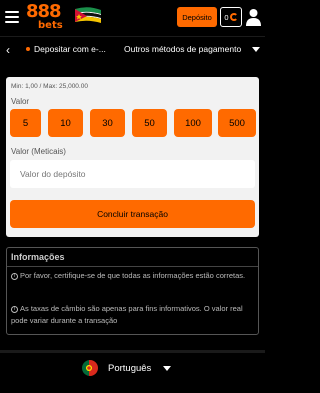 The image size is (320, 393). What do you see at coordinates (237, 123) in the screenshot?
I see `amount-button-500: 500` at bounding box center [237, 123].